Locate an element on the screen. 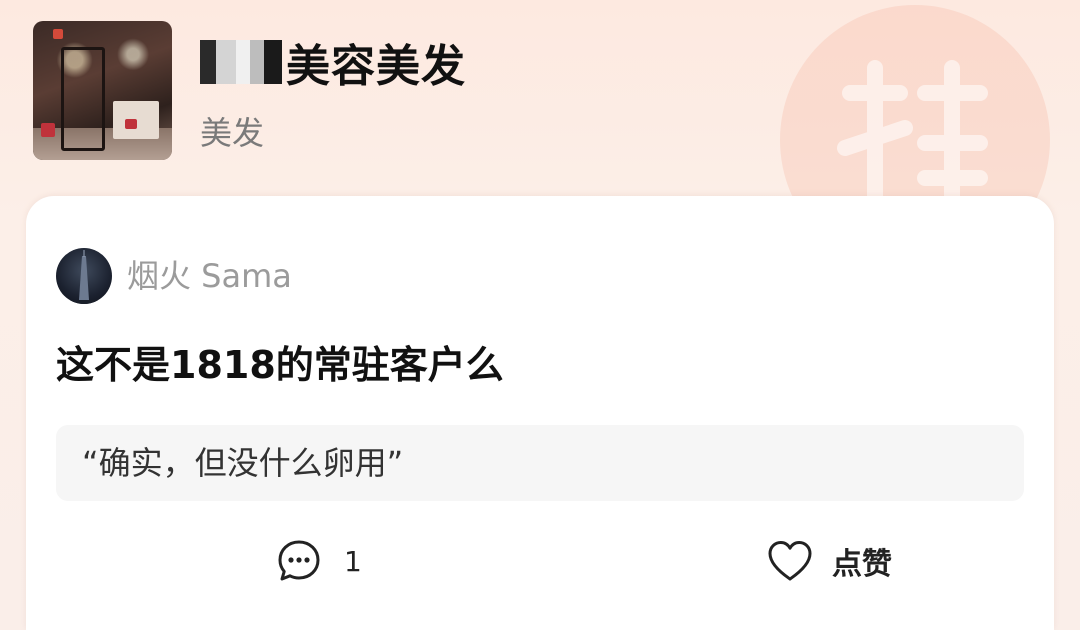  shop-thumbnail is located at coordinates (102, 90).